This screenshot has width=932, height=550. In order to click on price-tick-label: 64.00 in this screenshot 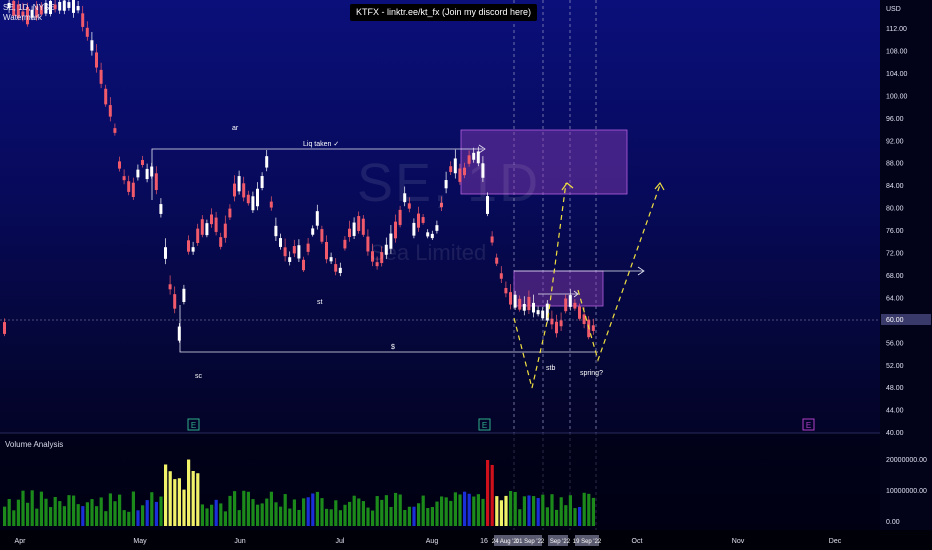, I will do `click(895, 298)`.